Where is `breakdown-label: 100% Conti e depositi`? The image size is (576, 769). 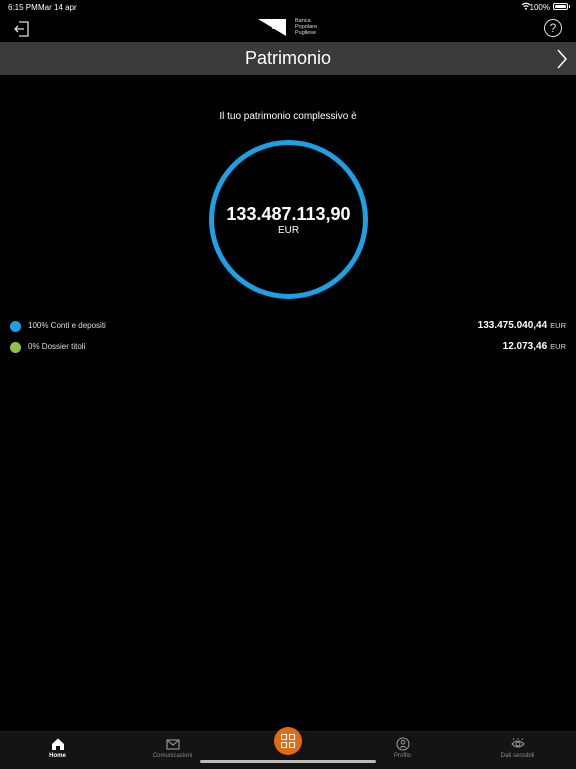 breakdown-label: 100% Conti e depositi is located at coordinates (67, 325).